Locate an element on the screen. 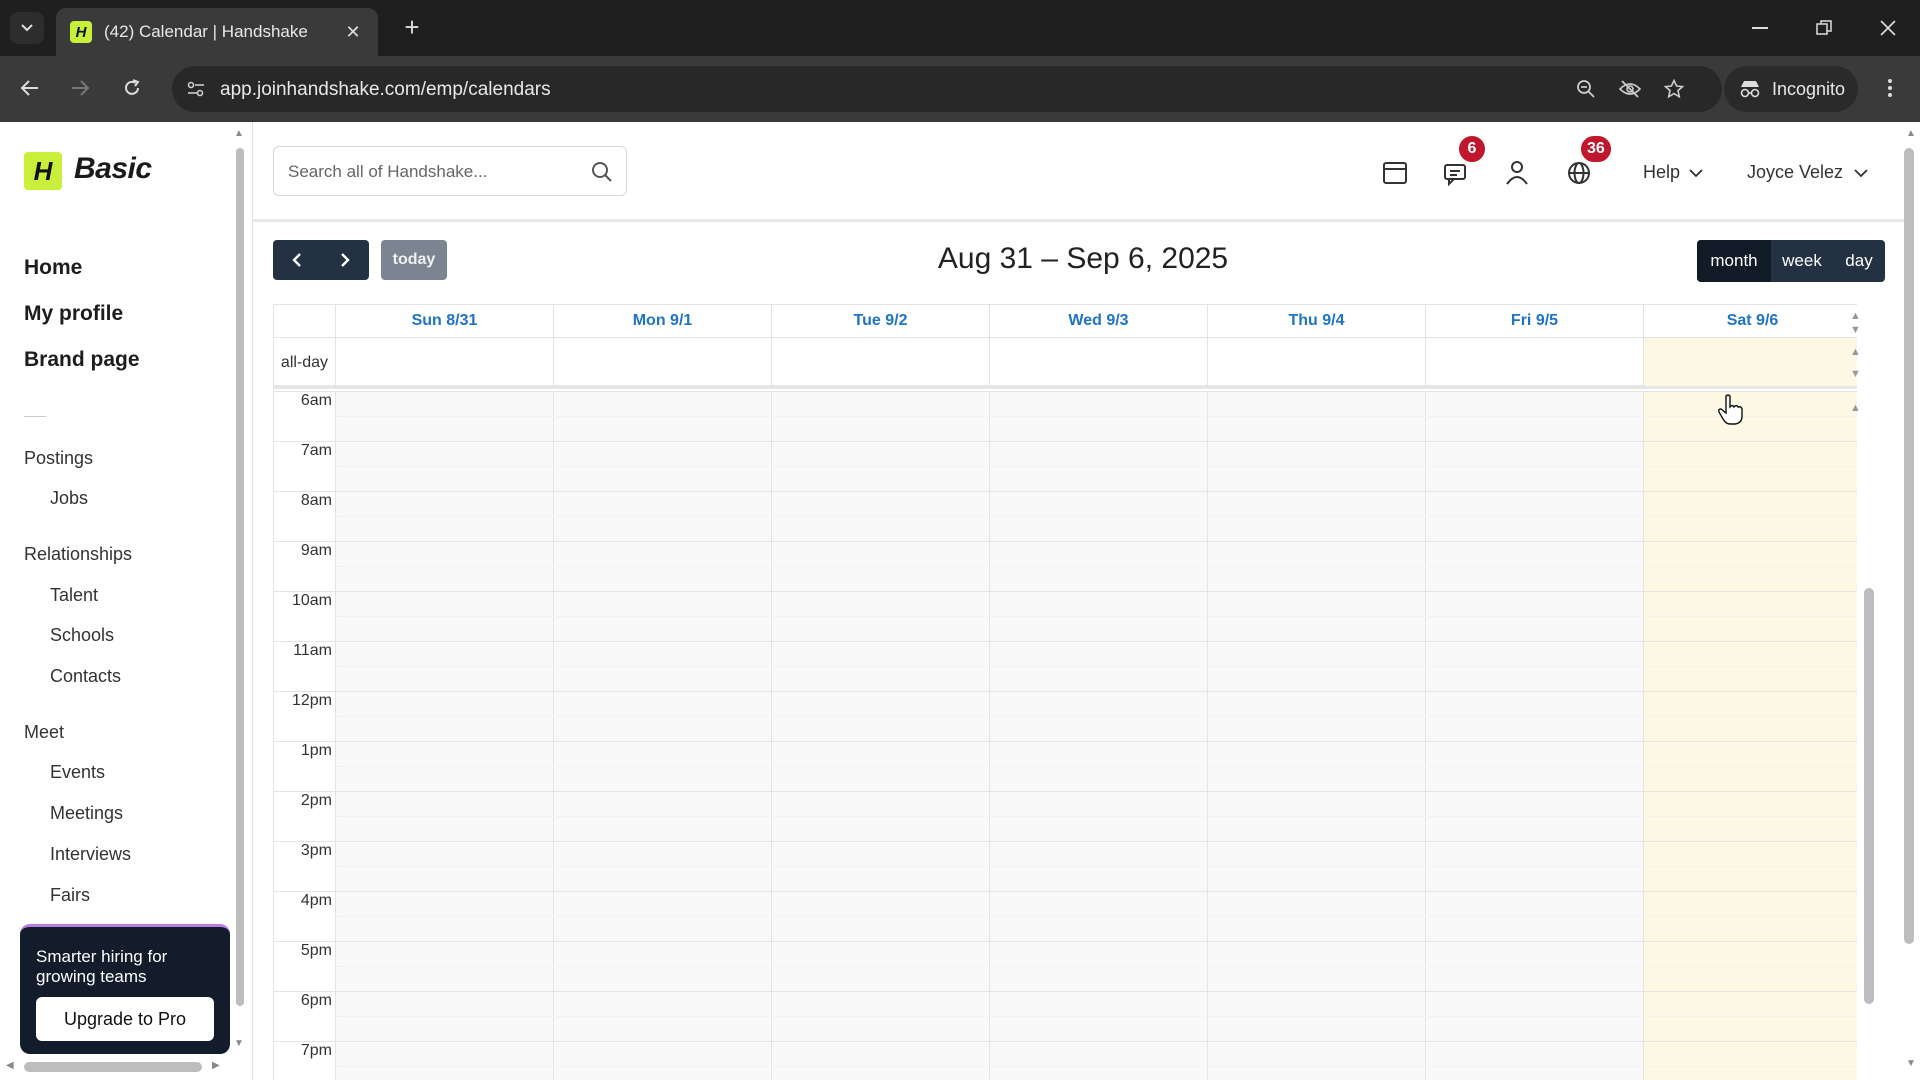  sidebar-item-fairs: Fairs is located at coordinates (70, 895).